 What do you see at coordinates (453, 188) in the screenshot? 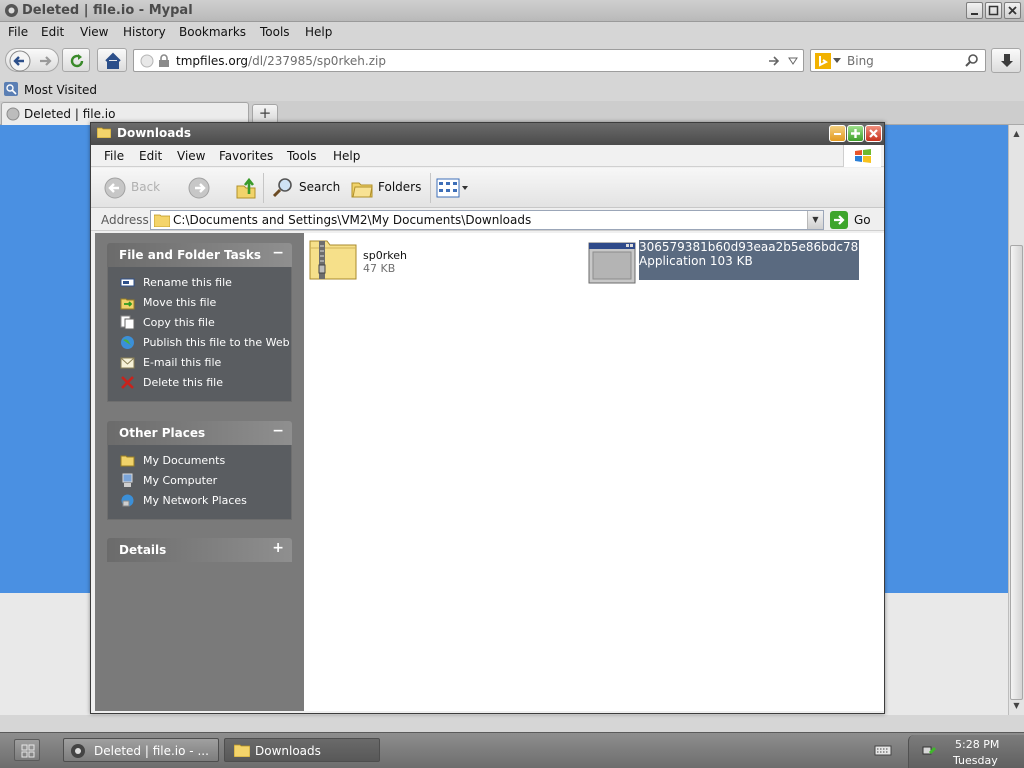
I see `views-icon` at bounding box center [453, 188].